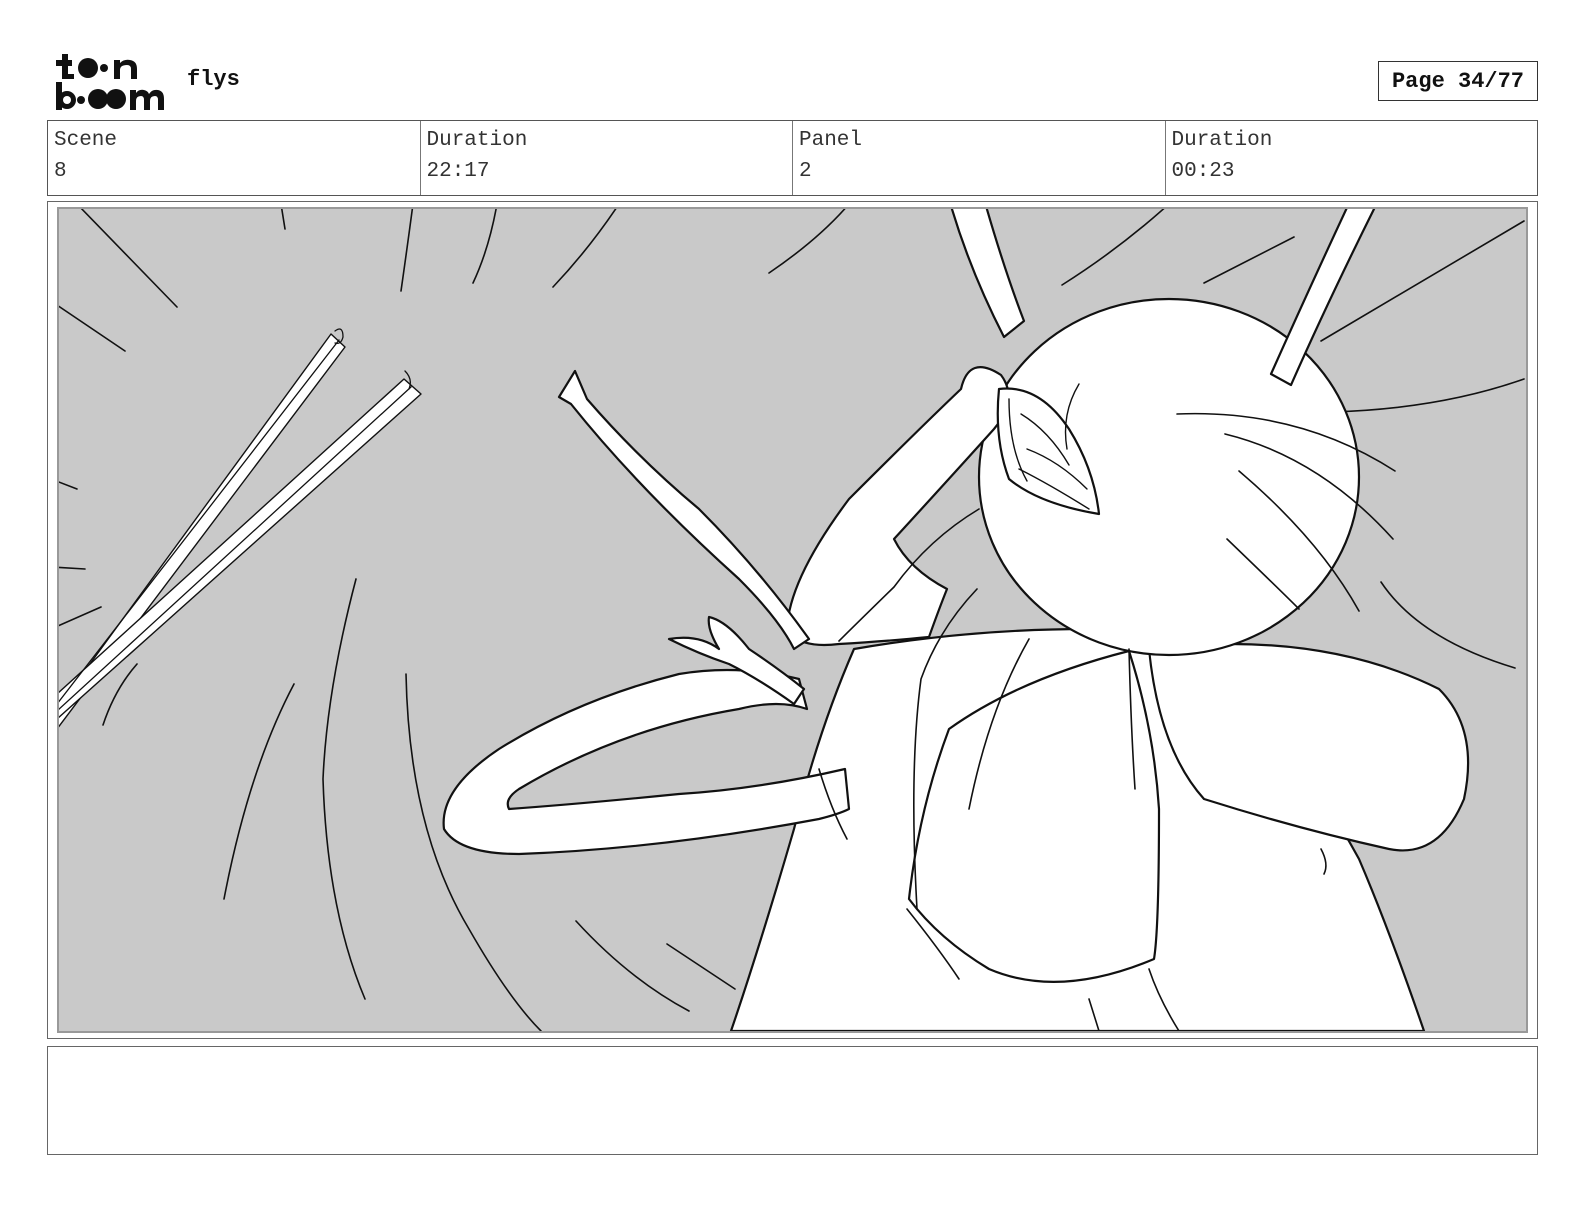 This screenshot has width=1584, height=1224. What do you see at coordinates (979, 158) in the screenshot?
I see `panel-cell: Panel 2` at bounding box center [979, 158].